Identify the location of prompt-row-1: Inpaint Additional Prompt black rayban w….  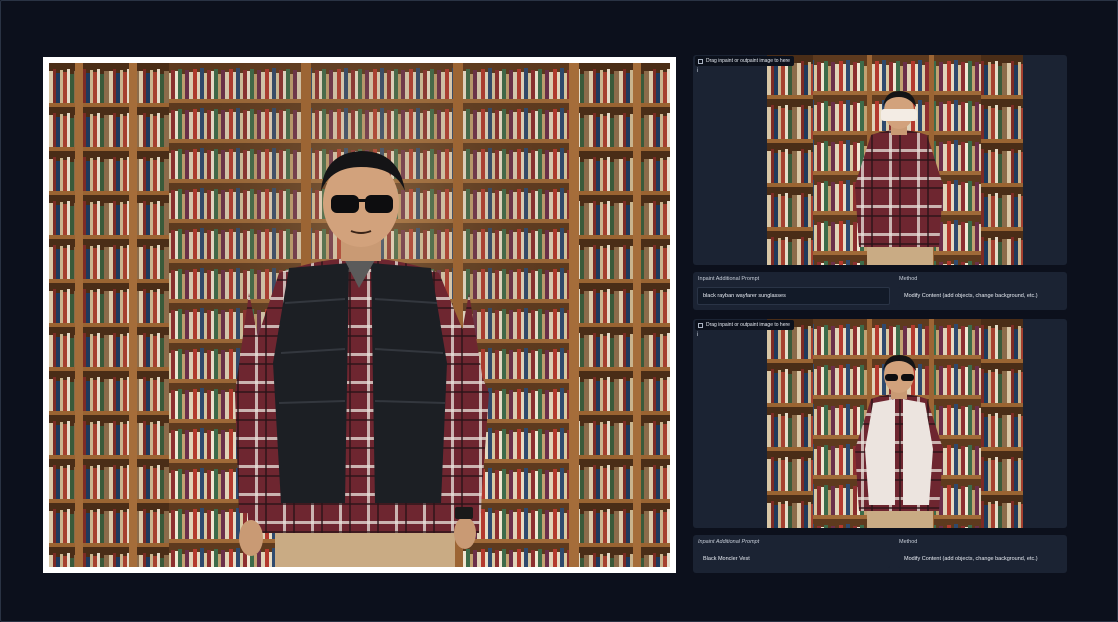
(880, 291).